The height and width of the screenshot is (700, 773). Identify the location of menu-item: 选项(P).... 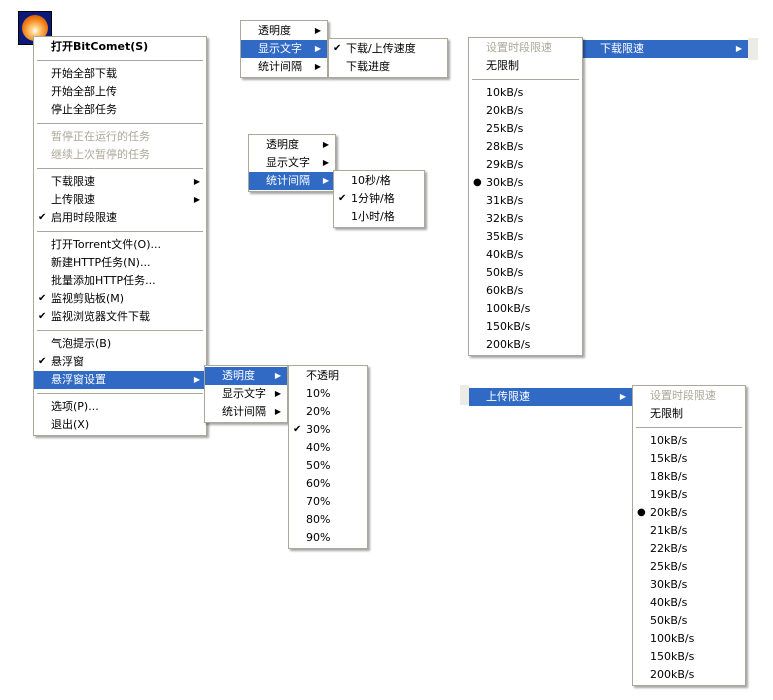
(120, 407).